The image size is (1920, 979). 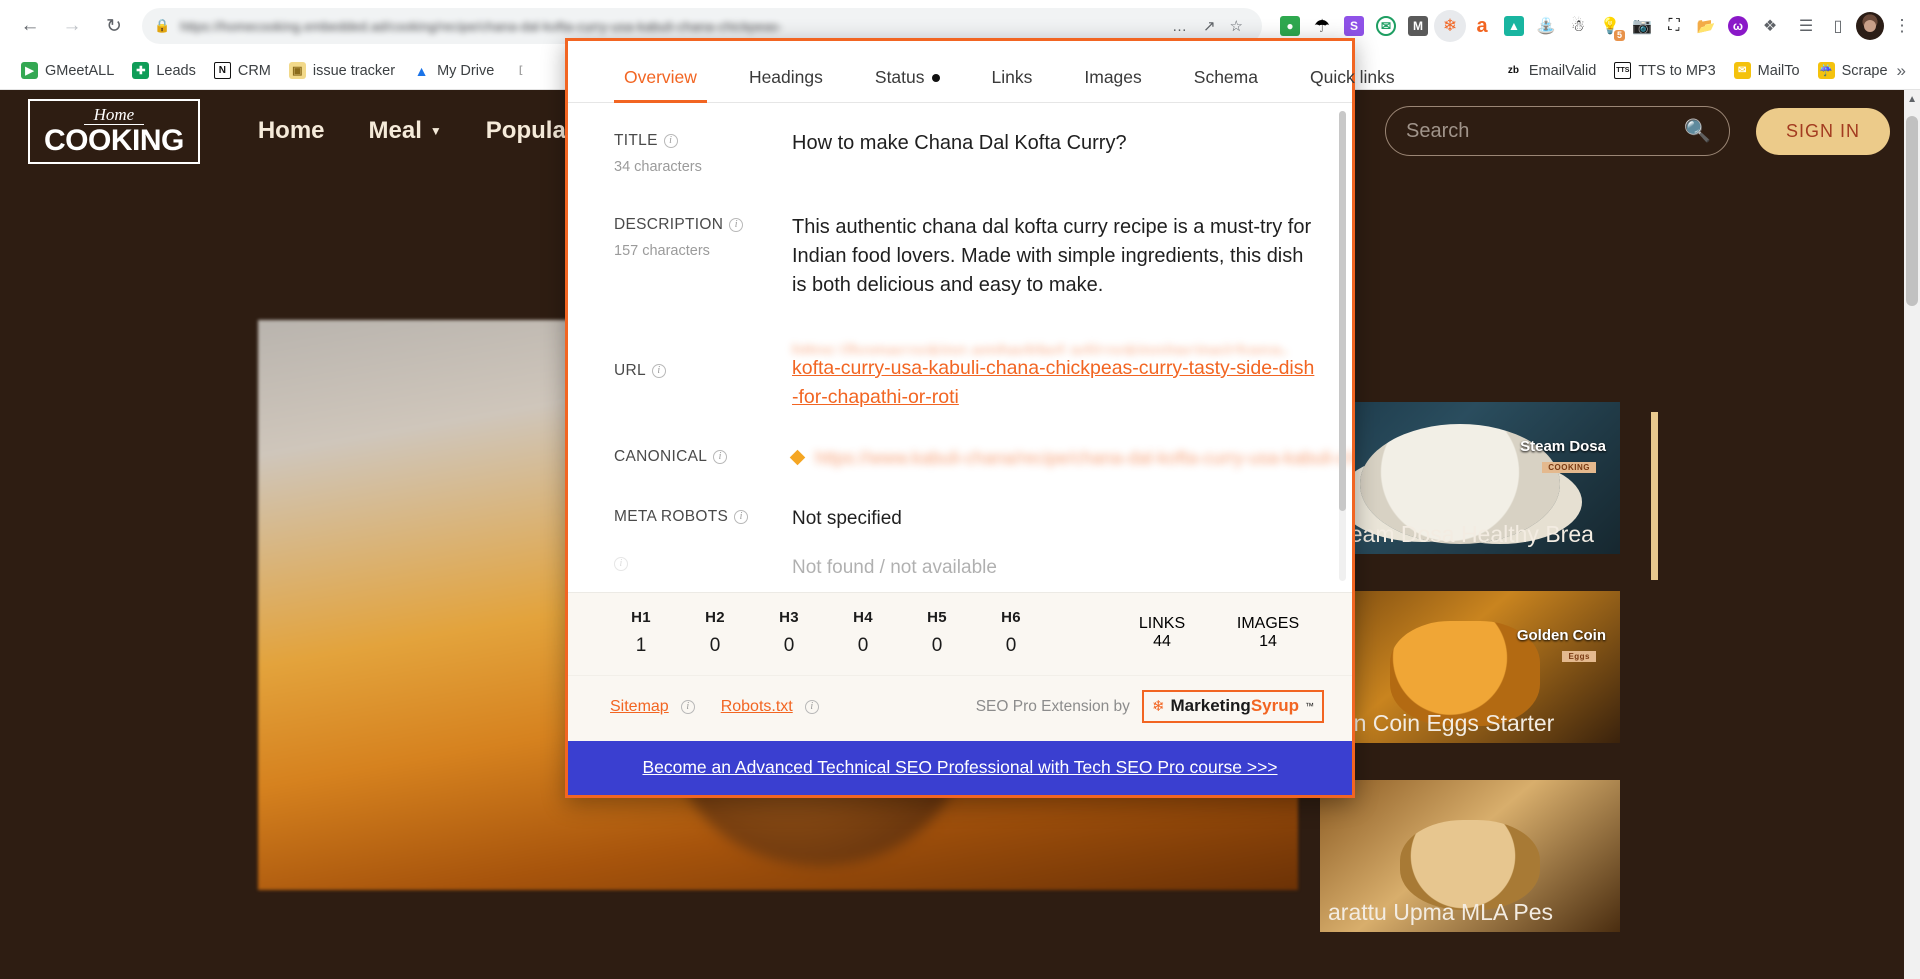 I want to click on marketingsyrup-logo: ❄ MarketingSyrup ™, so click(x=1232, y=706).